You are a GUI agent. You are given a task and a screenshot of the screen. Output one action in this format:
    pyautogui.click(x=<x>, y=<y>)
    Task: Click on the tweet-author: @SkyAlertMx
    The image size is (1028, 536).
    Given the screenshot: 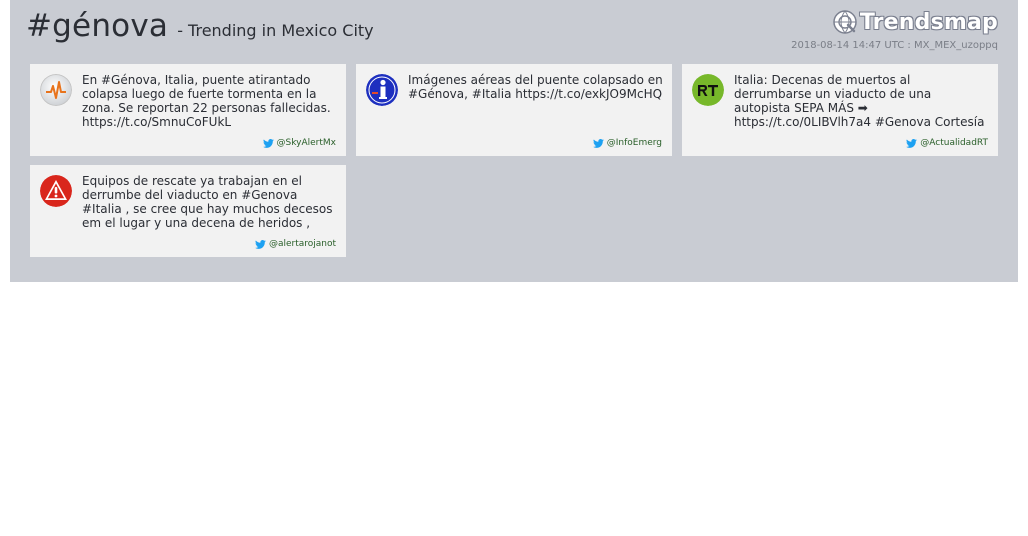 What is the action you would take?
    pyautogui.click(x=299, y=143)
    